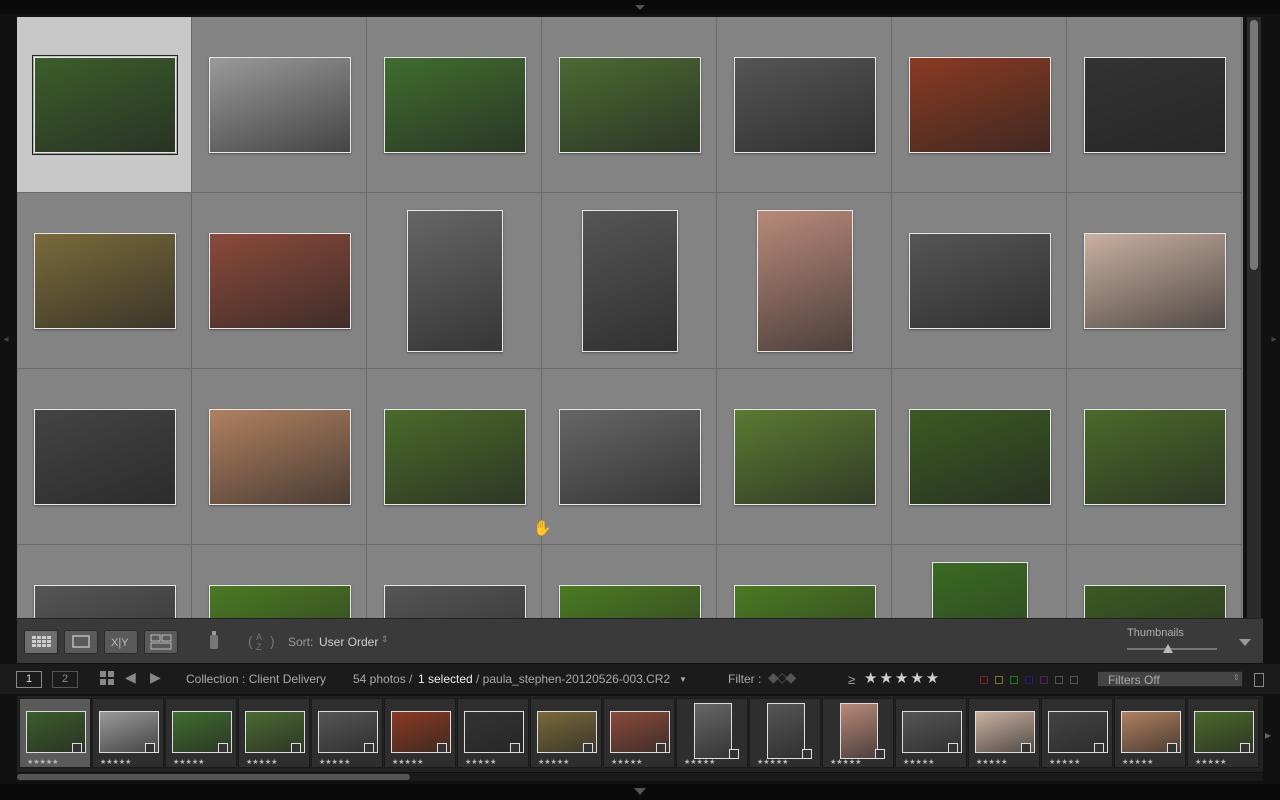 Image resolution: width=1280 pixels, height=800 pixels. I want to click on top-panel-toggle, so click(640, 7).